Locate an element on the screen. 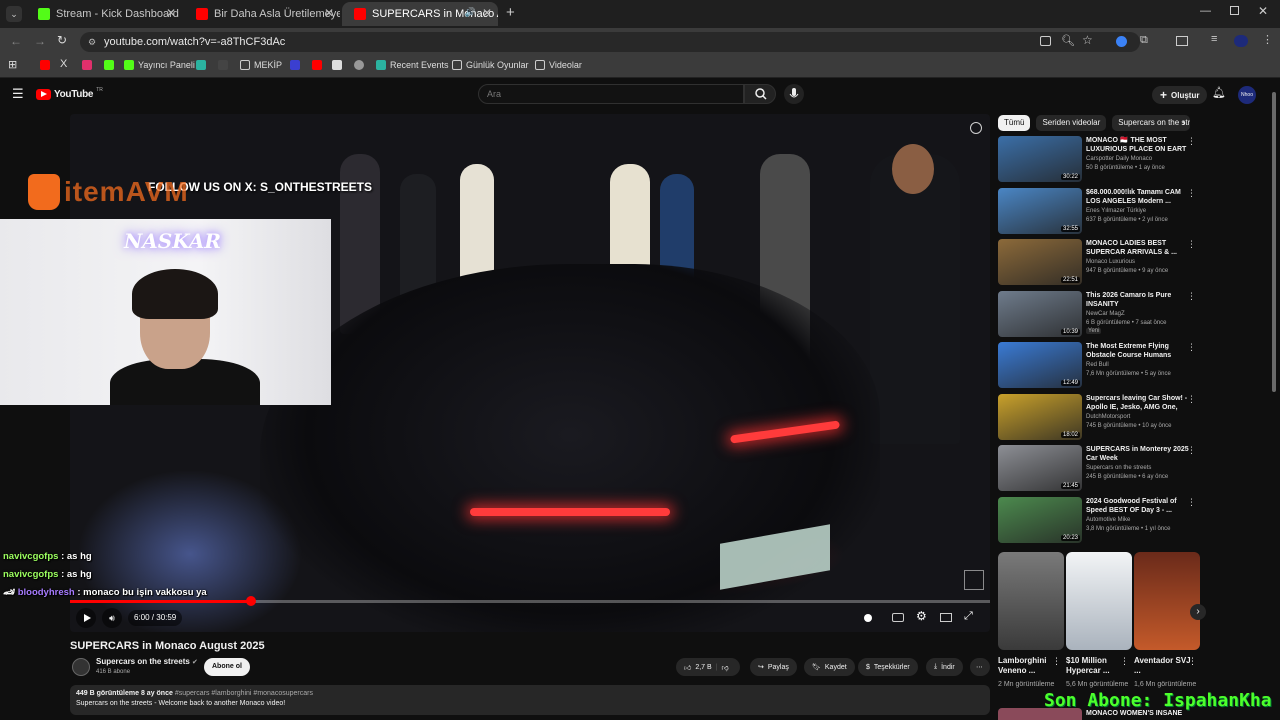  bookmark-yayinci-paneli: Yayıncı Paneli is located at coordinates (159, 65).